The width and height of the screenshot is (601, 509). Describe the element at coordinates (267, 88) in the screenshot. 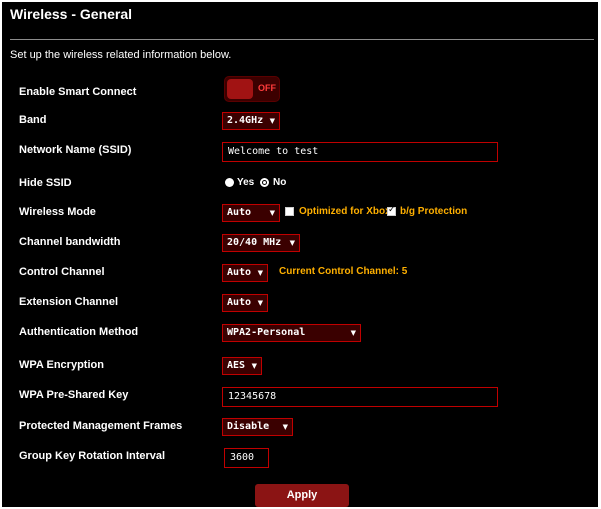

I see `toggle-state-text: OFF` at that location.